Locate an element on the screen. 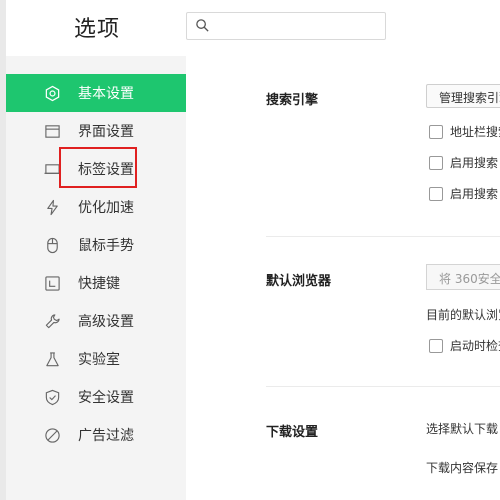 This screenshot has width=500, height=500. sidebar-item-mouse-gestures: 鼠标手势 is located at coordinates (96, 245).